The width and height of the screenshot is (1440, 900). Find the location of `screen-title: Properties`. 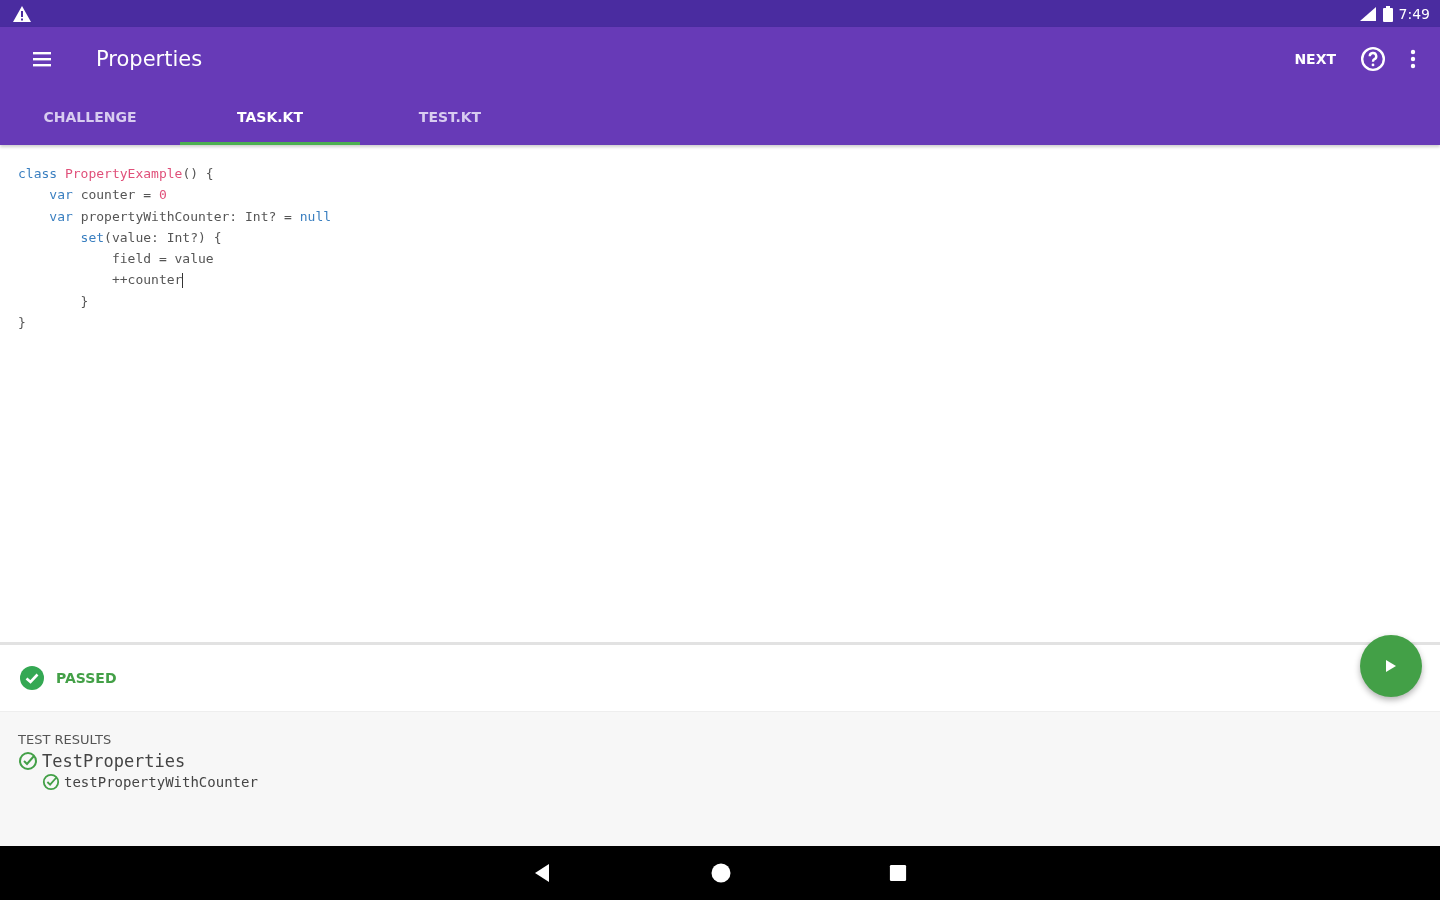

screen-title: Properties is located at coordinates (149, 59).